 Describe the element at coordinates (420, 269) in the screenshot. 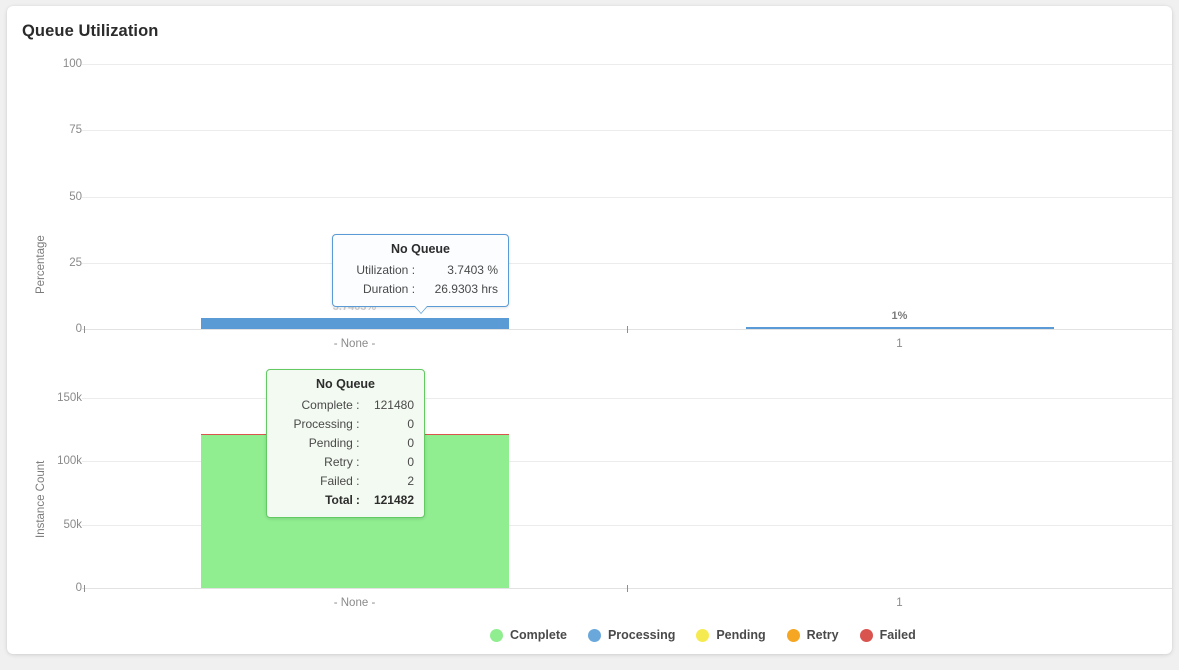

I see `tooltip-row: Utilization: 3.7403 %` at that location.